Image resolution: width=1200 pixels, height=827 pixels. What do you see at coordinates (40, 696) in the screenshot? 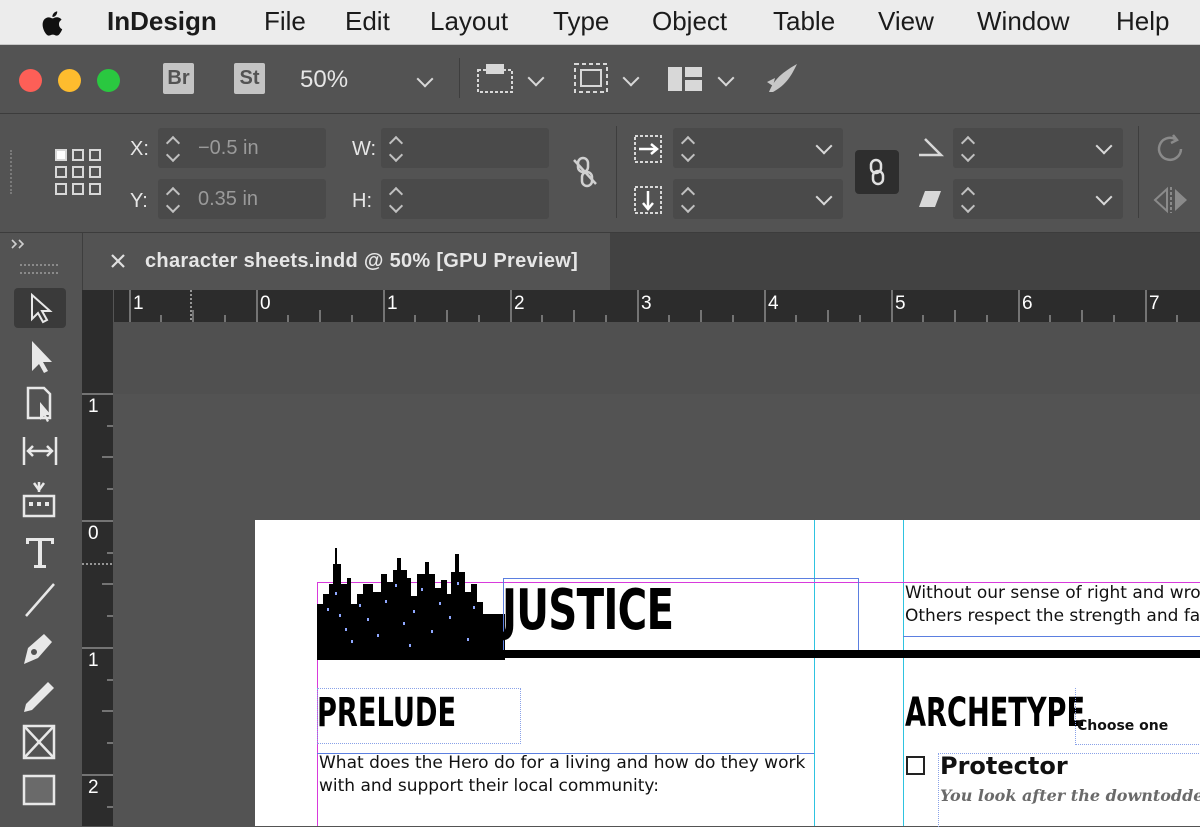
I see `pencil-tool-icon` at bounding box center [40, 696].